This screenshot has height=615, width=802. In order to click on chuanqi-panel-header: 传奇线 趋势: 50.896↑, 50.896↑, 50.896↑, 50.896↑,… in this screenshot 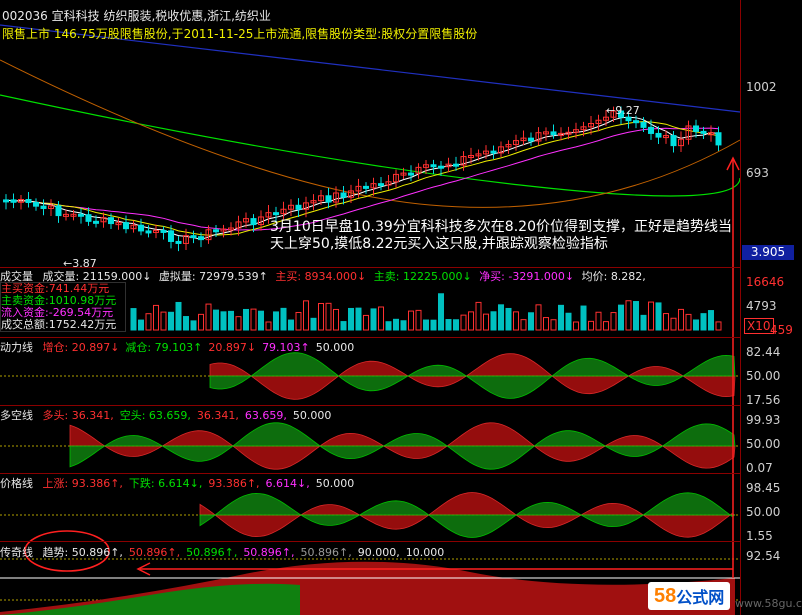, I will do `click(222, 552)`.